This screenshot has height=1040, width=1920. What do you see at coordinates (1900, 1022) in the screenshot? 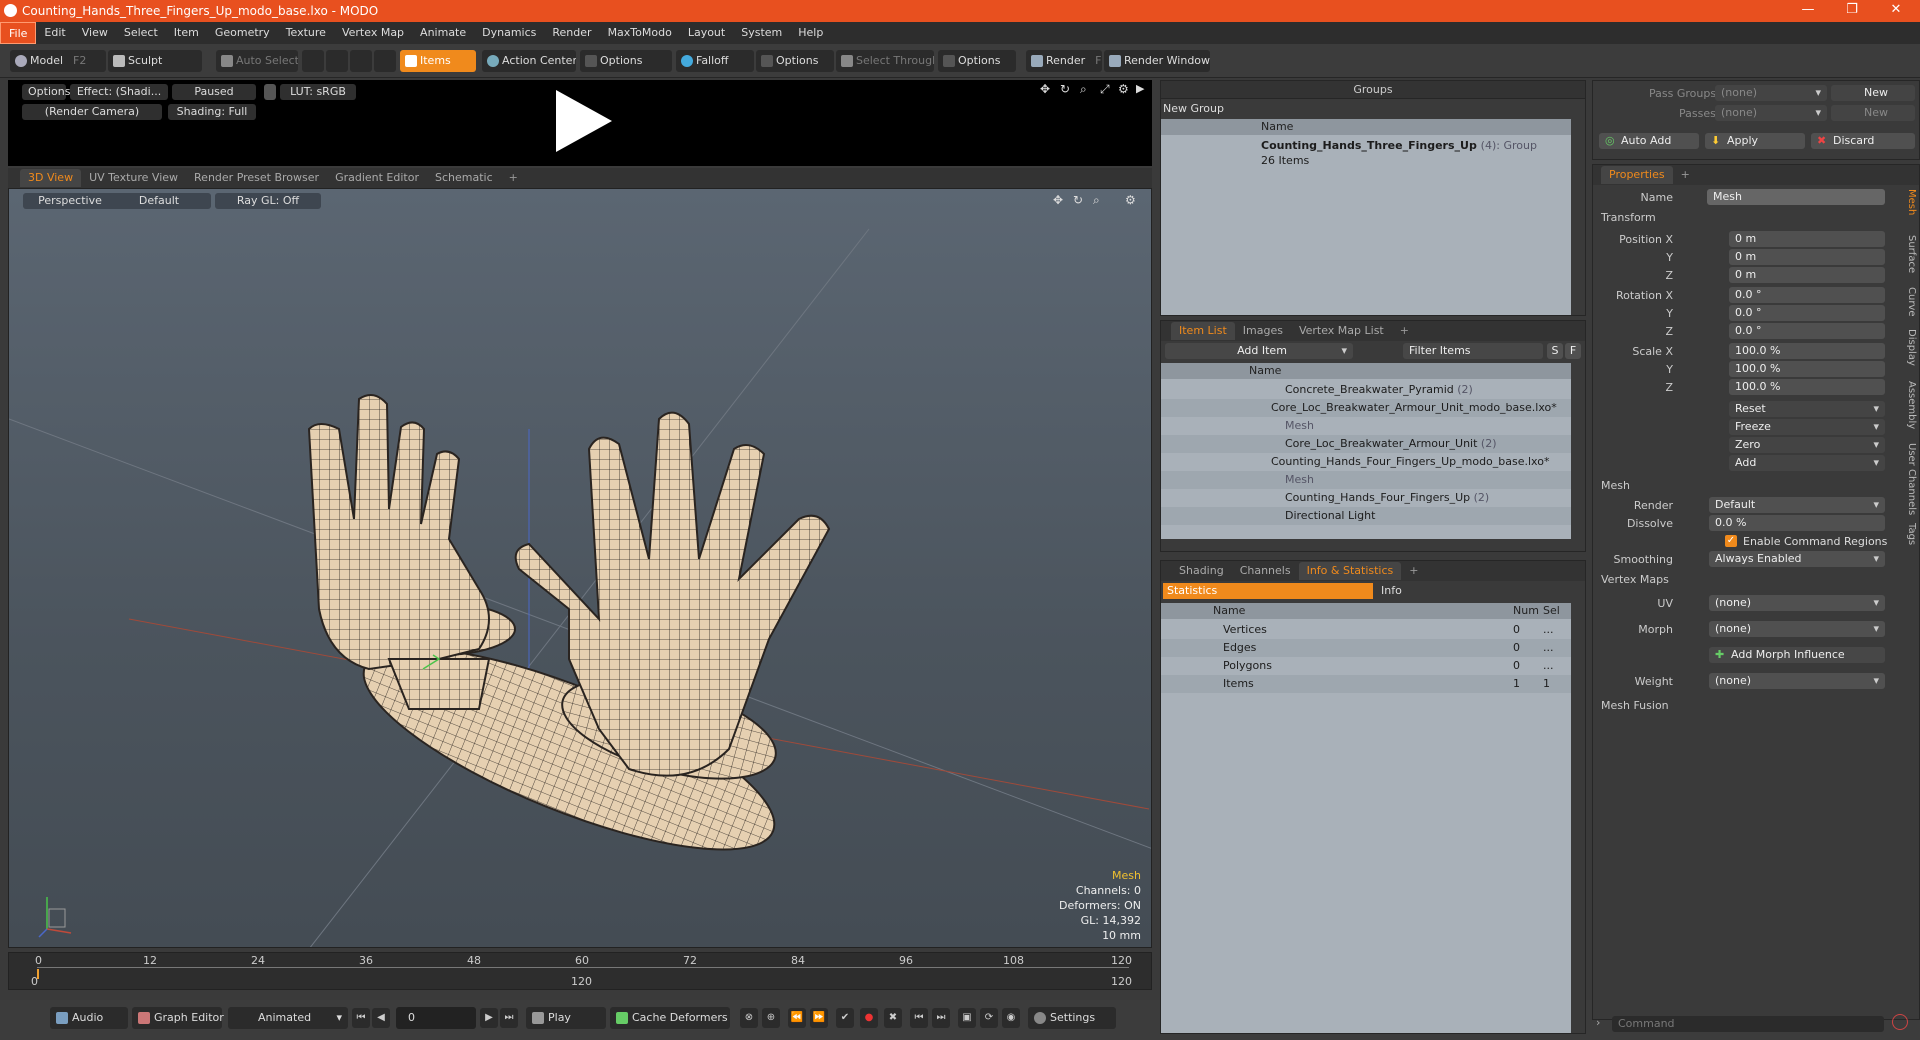
I see `record-icon` at bounding box center [1900, 1022].